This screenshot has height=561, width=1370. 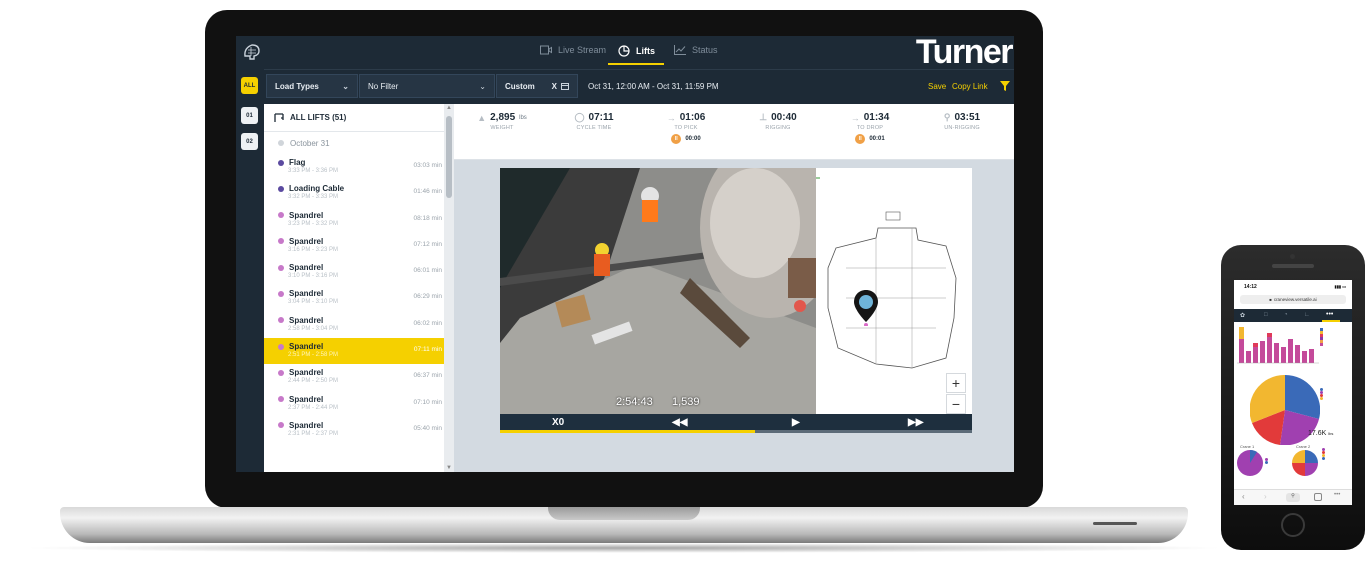 I want to click on crane-02-button: 02, so click(x=249, y=141).